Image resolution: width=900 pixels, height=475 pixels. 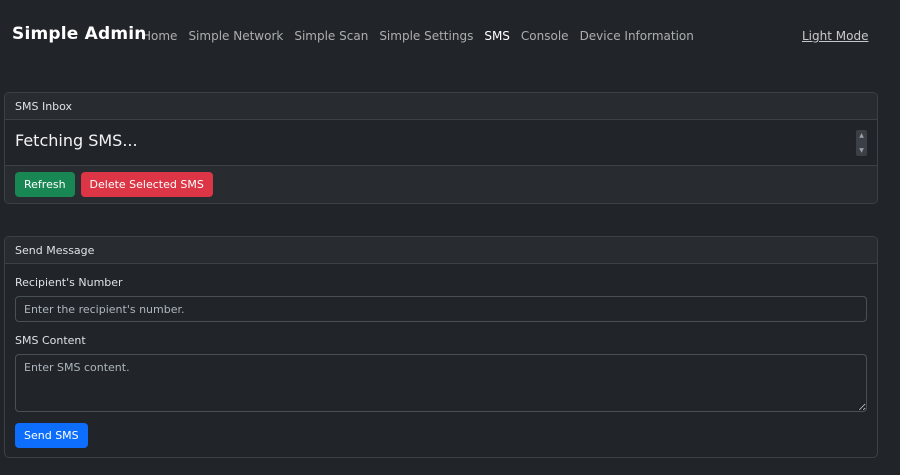 I want to click on nav-link-sms: SMS, so click(x=497, y=36).